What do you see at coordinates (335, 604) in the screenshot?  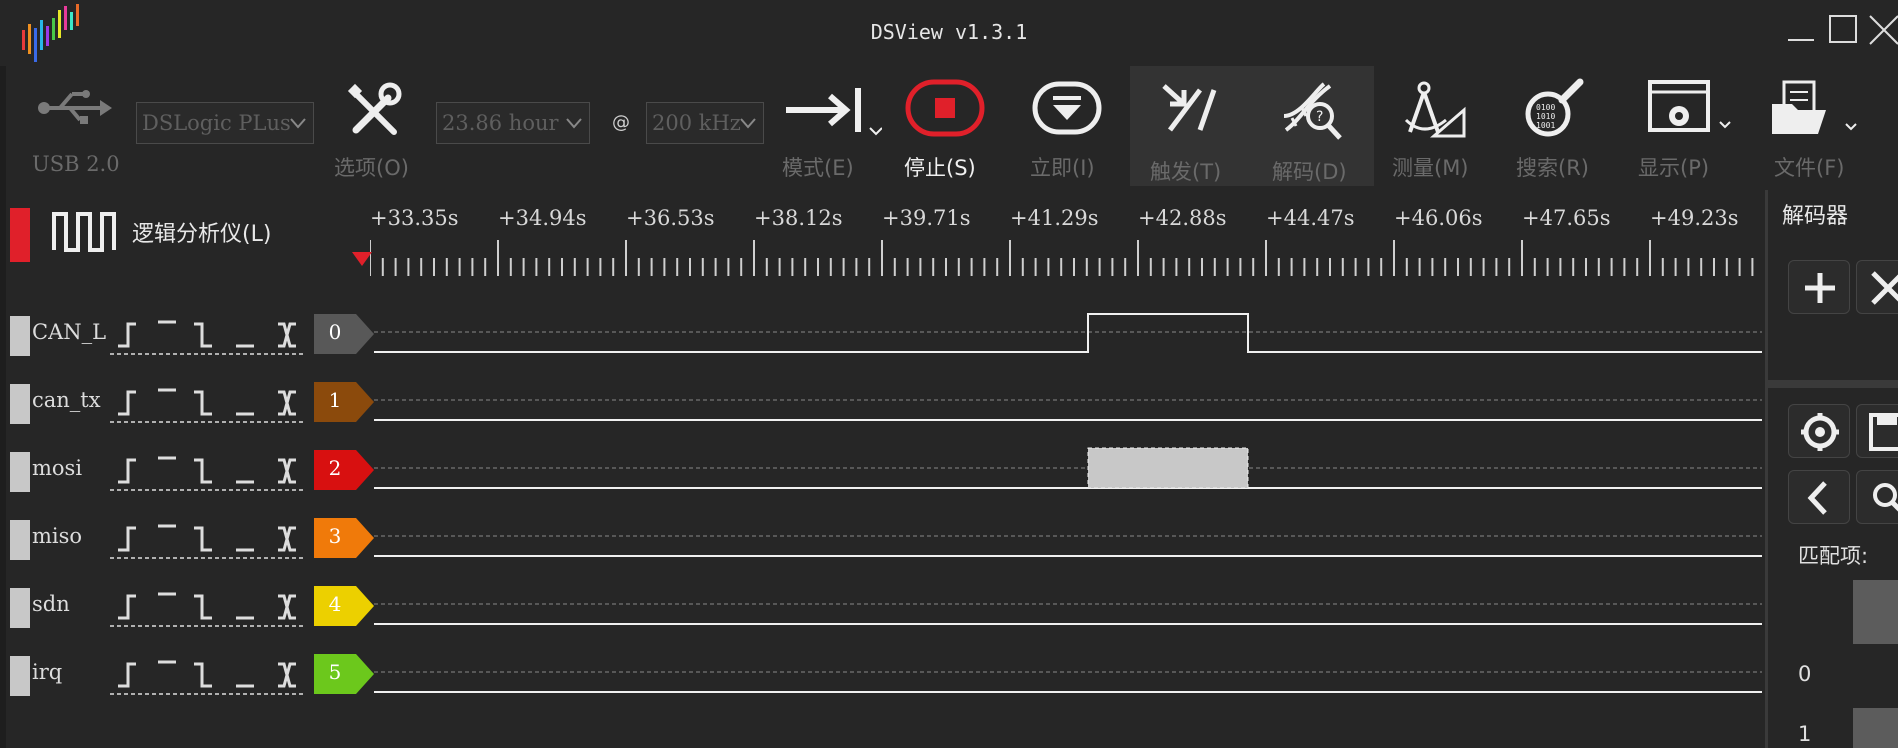 I see `channel-index: 4` at bounding box center [335, 604].